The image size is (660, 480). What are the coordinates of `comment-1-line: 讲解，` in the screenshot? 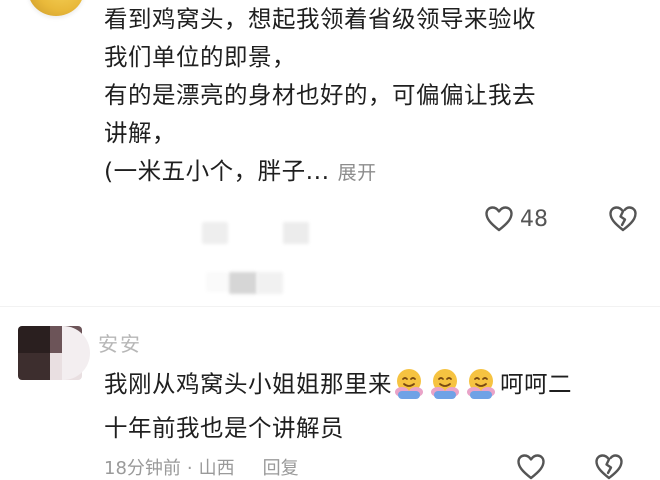 It's located at (140, 133).